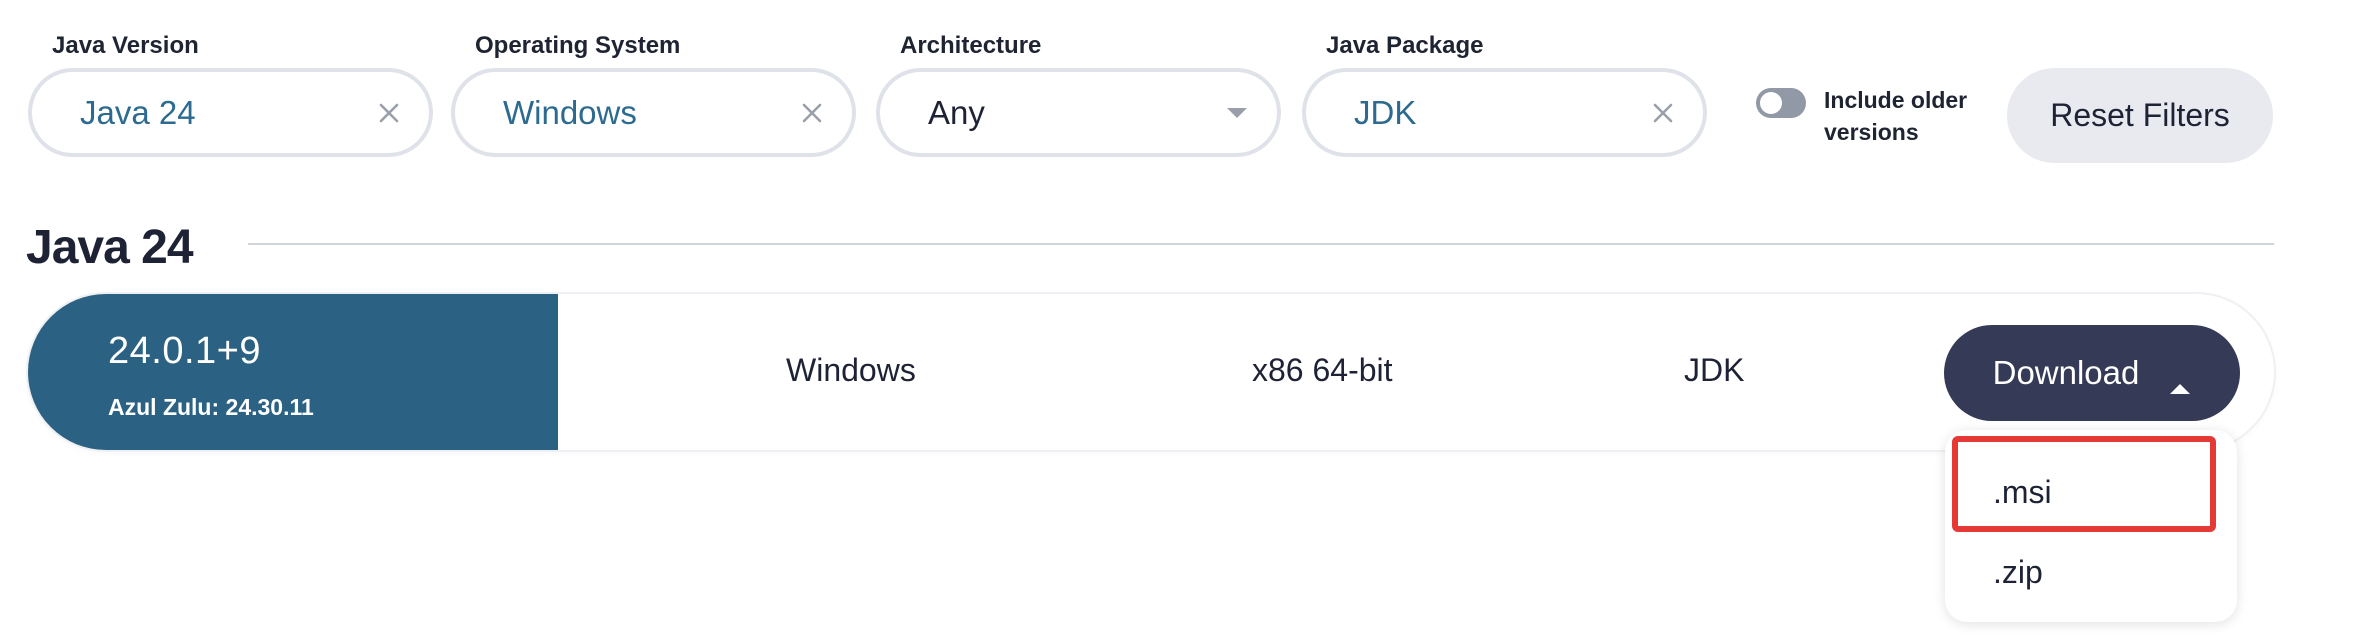 The image size is (2368, 640). What do you see at coordinates (110, 247) in the screenshot?
I see `section-title: Java 24` at bounding box center [110, 247].